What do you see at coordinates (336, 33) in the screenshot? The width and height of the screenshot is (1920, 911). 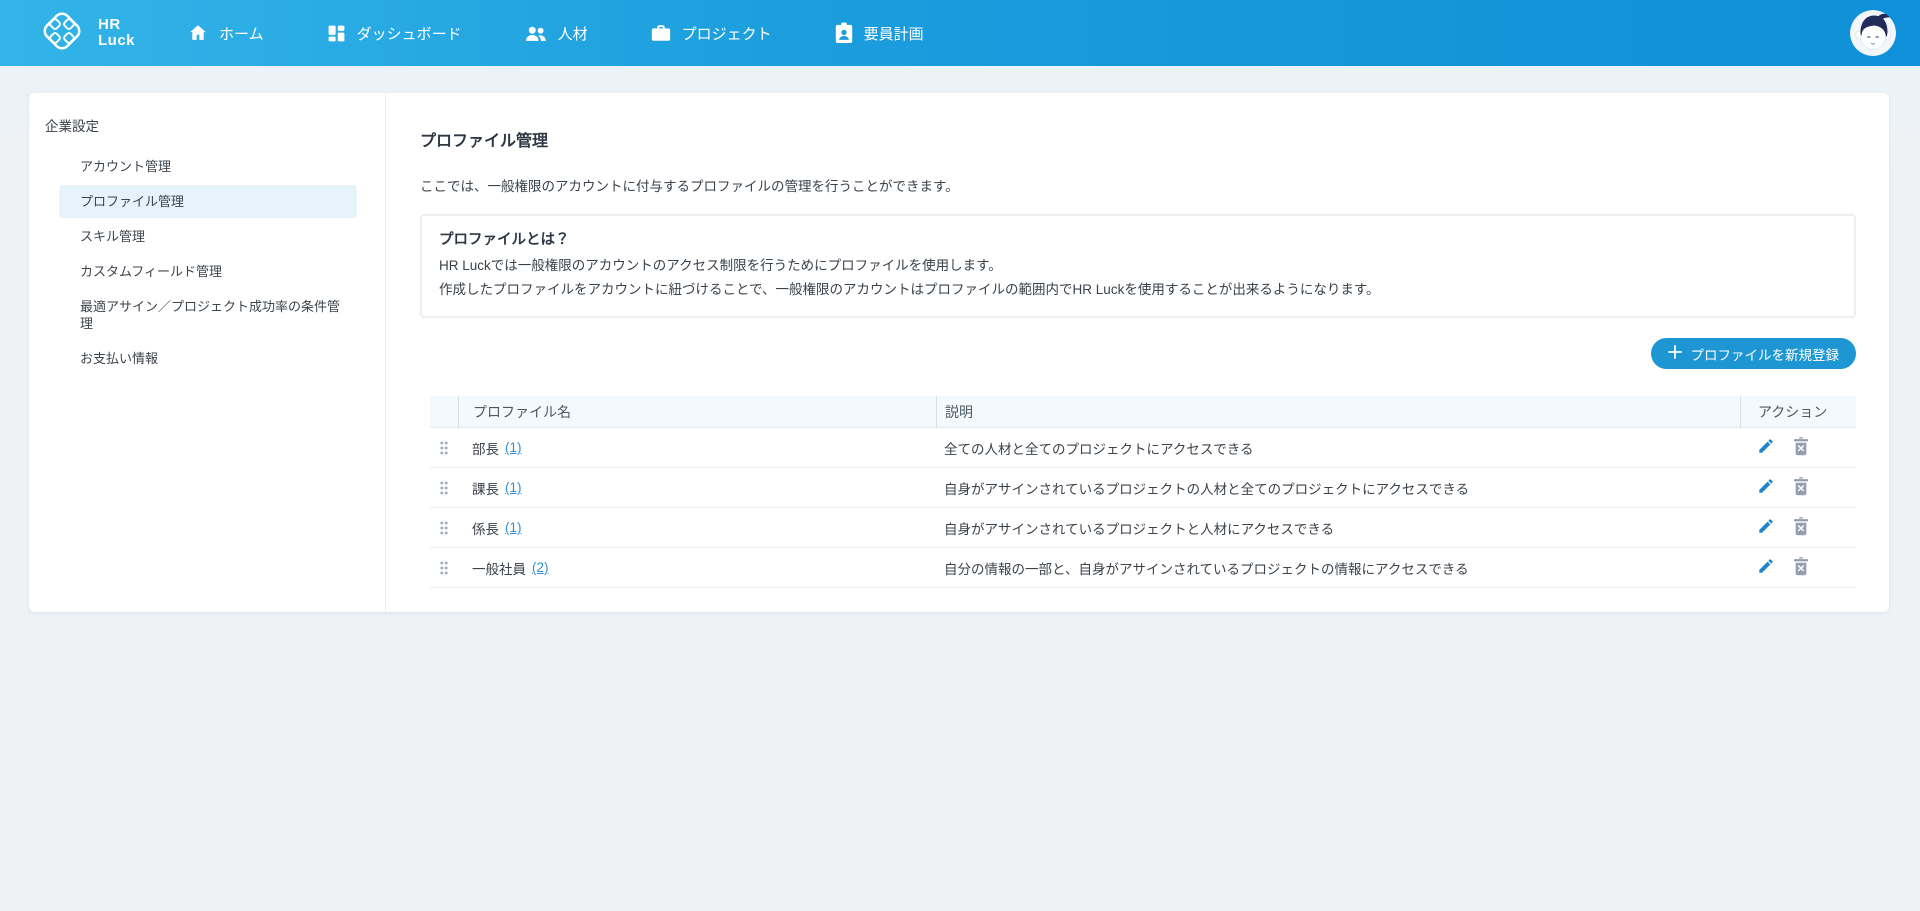 I see `dashboard-icon` at bounding box center [336, 33].